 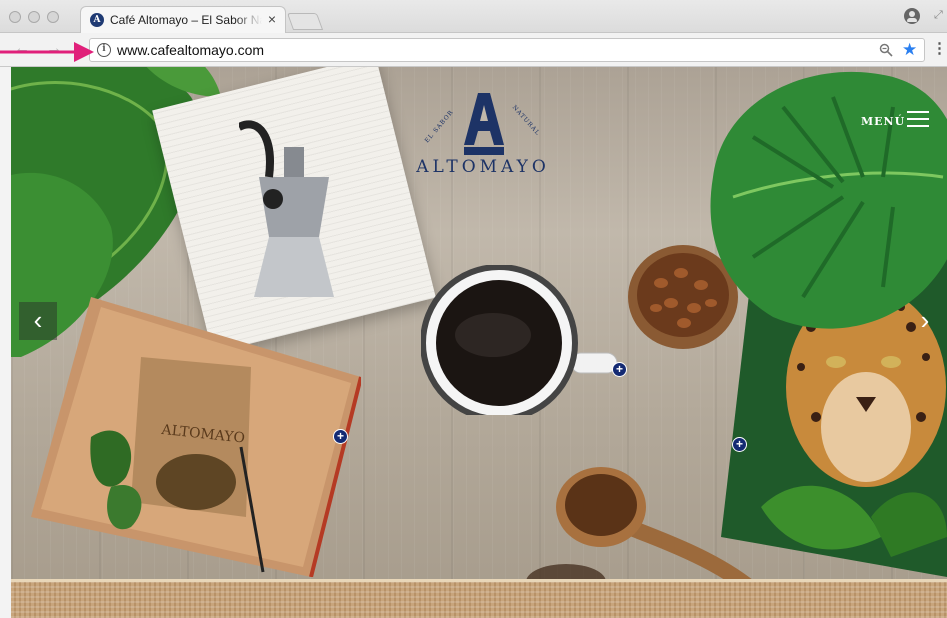 What do you see at coordinates (619, 369) in the screenshot?
I see `product-hotspot-cup: +` at bounding box center [619, 369].